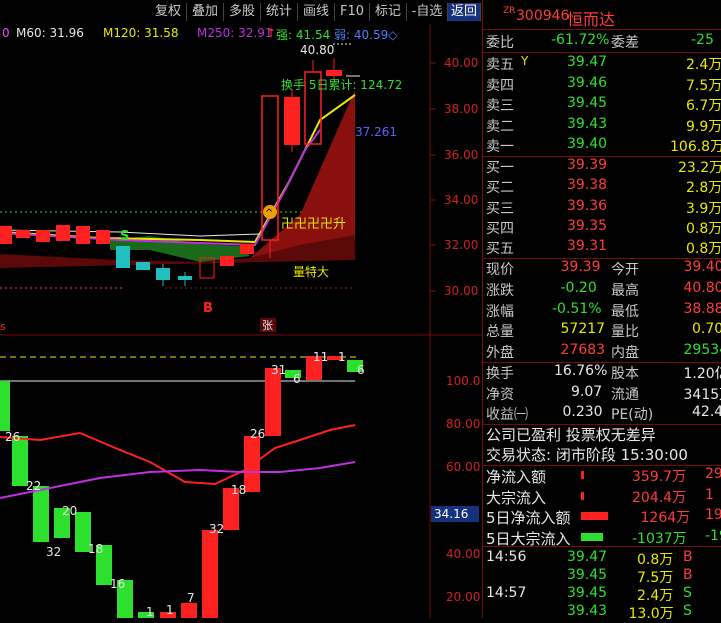  I want to click on bid-volume: 23.2万, so click(699, 168).